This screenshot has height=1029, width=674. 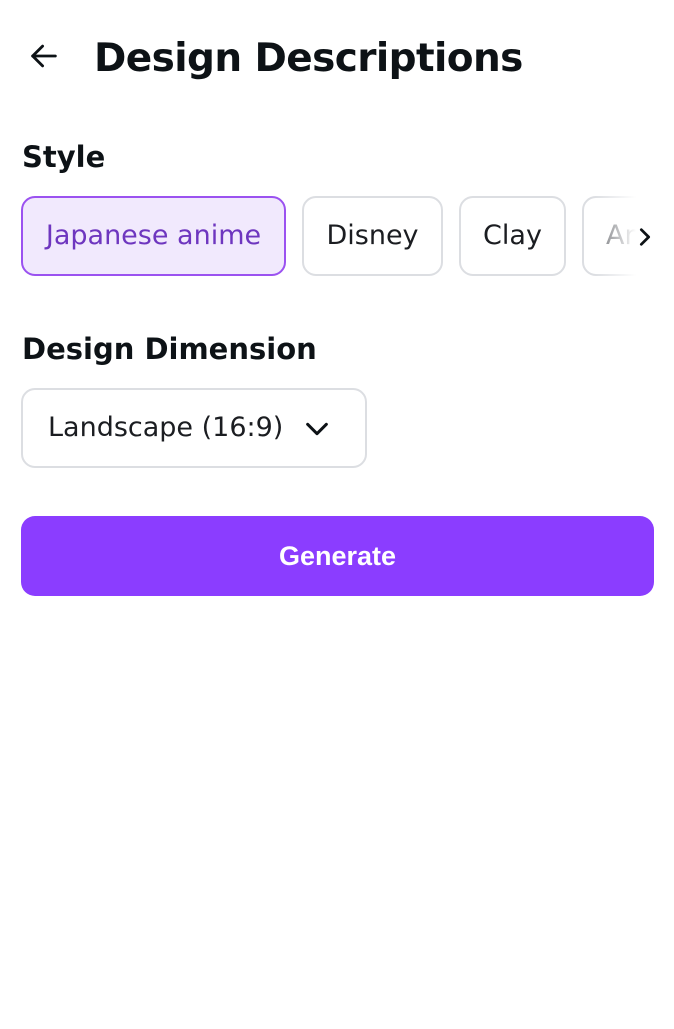 What do you see at coordinates (512, 236) in the screenshot?
I see `style-option-clay: Clay` at bounding box center [512, 236].